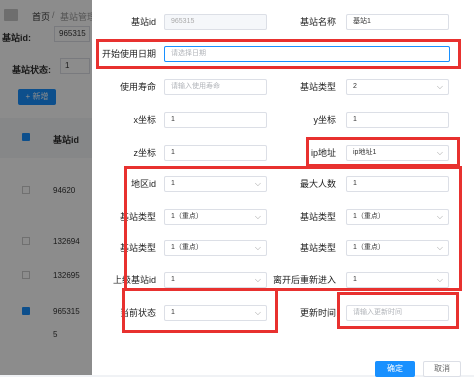 The image size is (474, 377). Describe the element at coordinates (215, 87) in the screenshot. I see `lifetime-input: 请输入使用寿命` at that location.